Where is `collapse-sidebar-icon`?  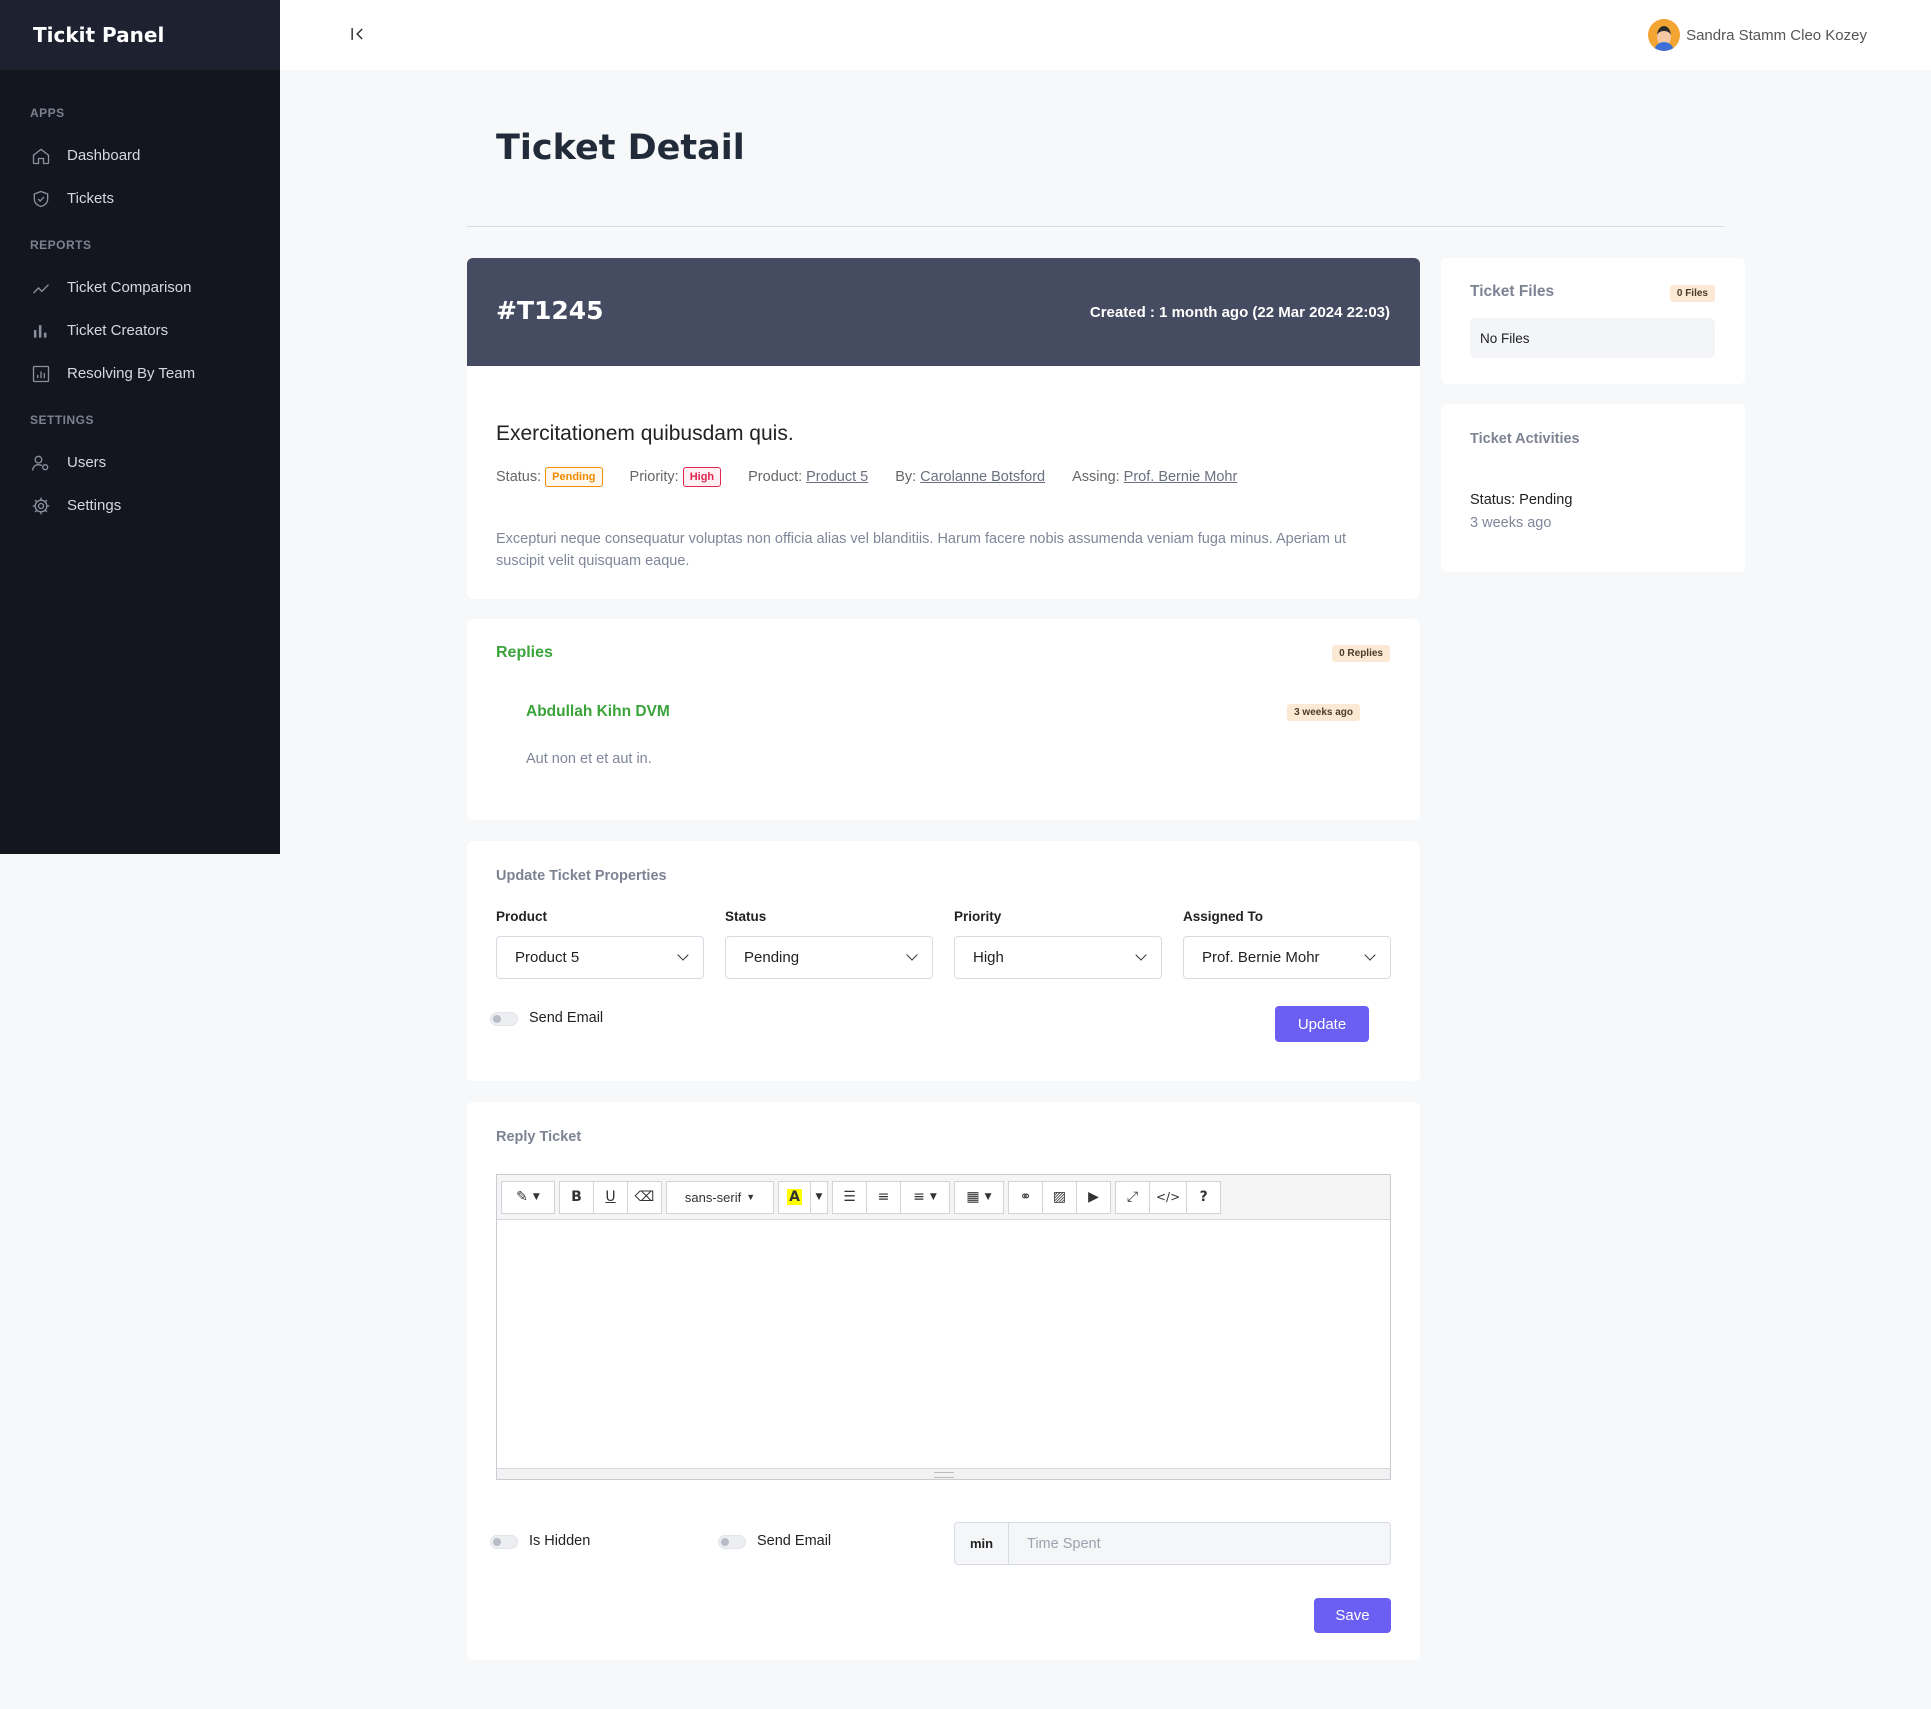 collapse-sidebar-icon is located at coordinates (359, 35).